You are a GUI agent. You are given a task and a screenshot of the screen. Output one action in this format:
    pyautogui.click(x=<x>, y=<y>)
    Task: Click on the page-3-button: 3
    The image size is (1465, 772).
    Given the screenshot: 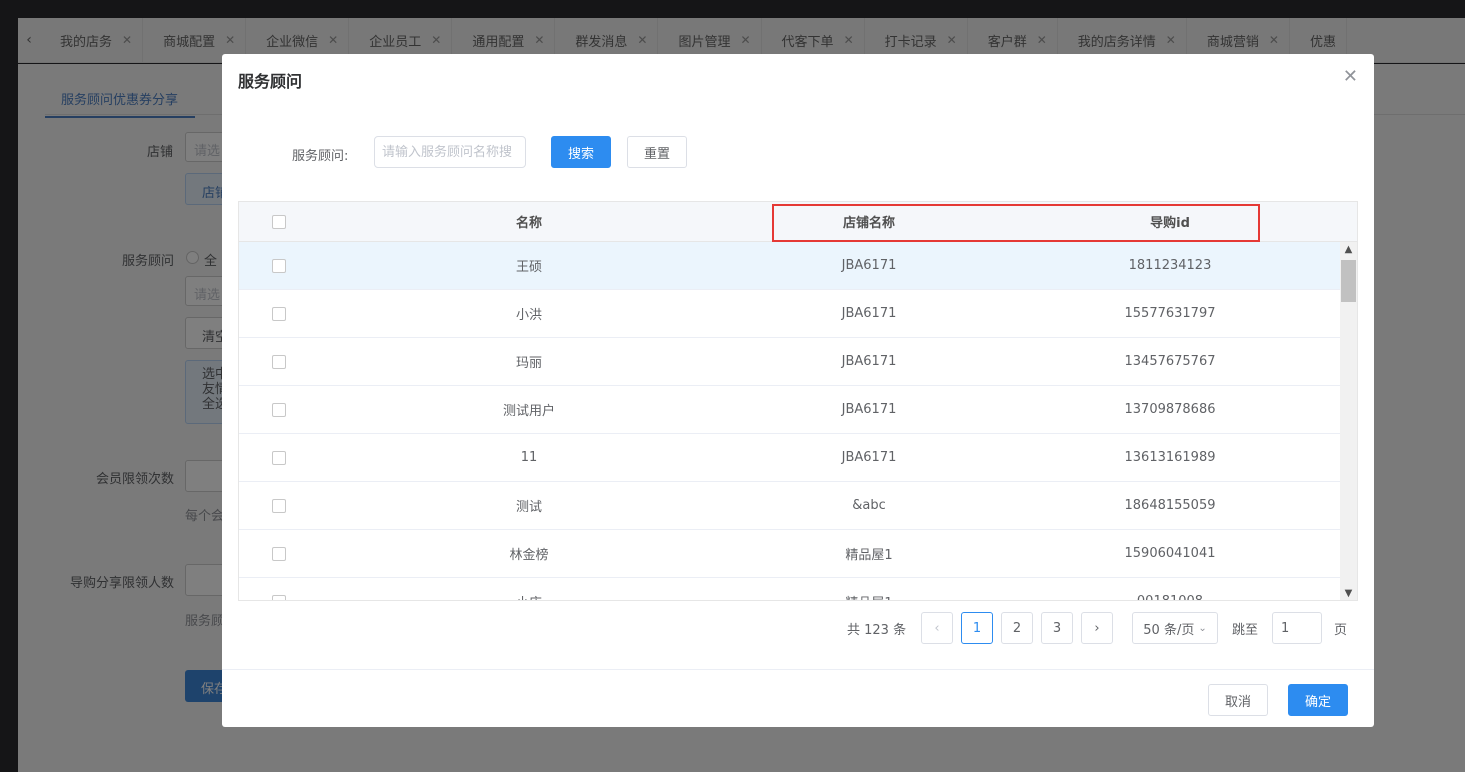 What is the action you would take?
    pyautogui.click(x=1057, y=628)
    